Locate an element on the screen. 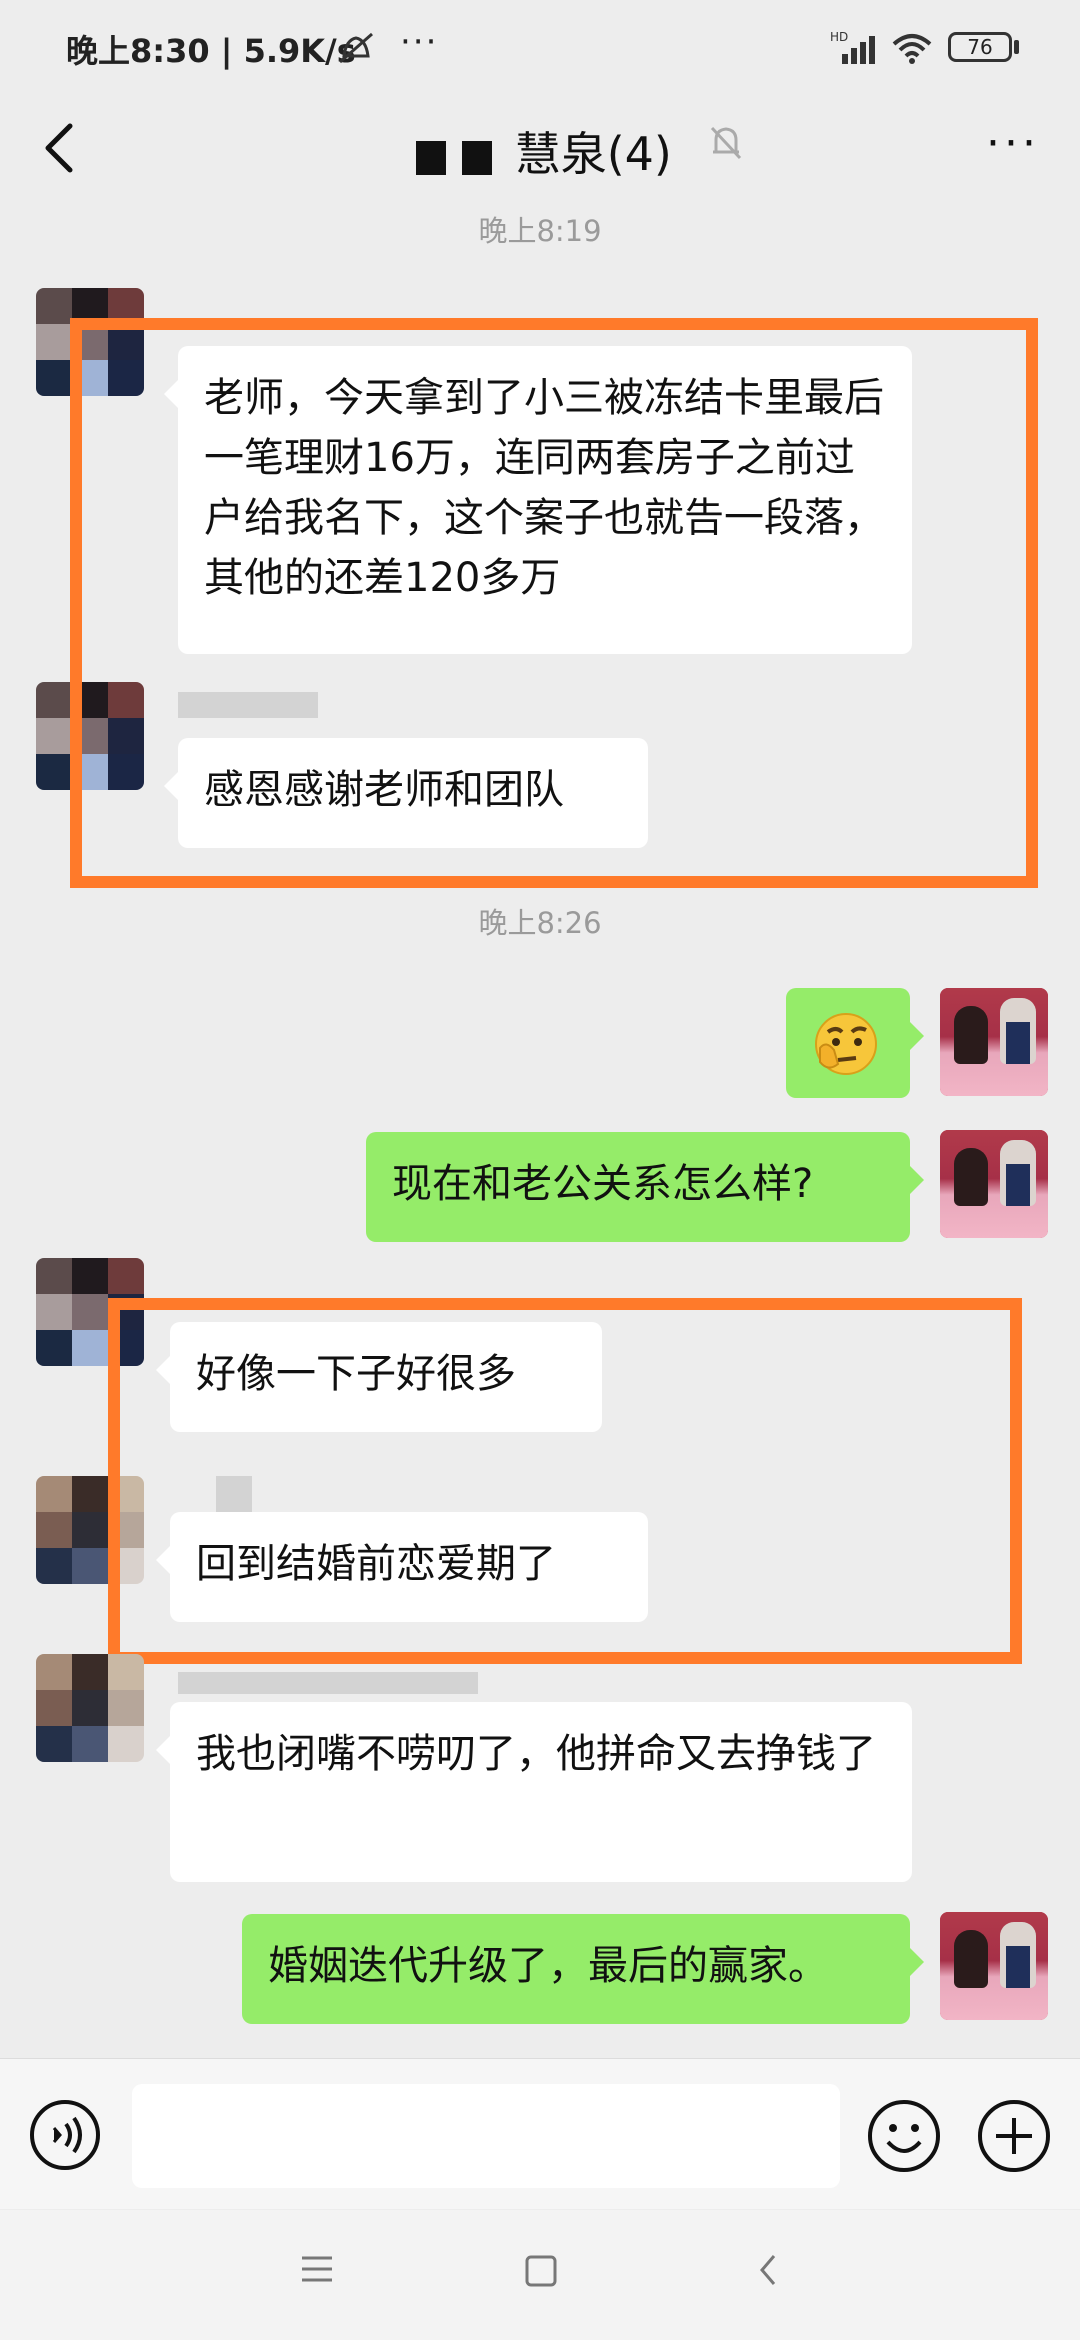 The width and height of the screenshot is (1080, 2340). back-nav-icon is located at coordinates (768, 2270).